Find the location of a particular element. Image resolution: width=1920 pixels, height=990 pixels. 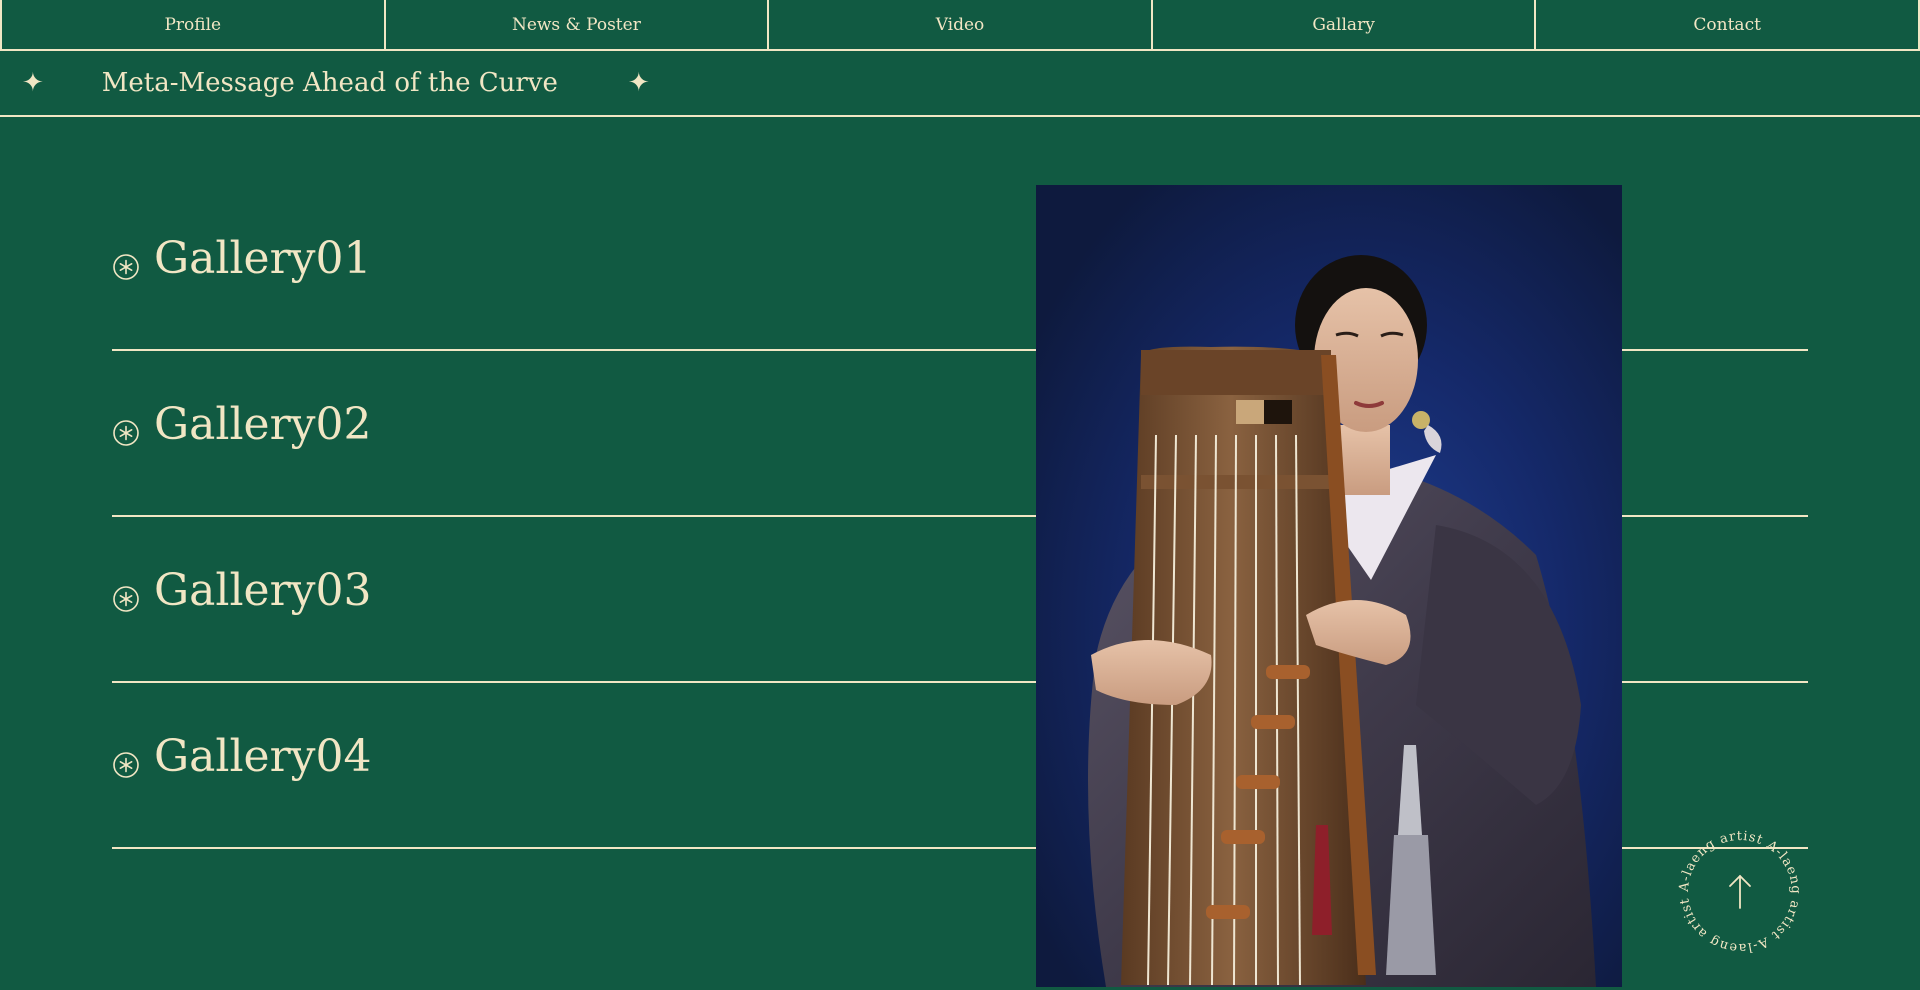

marquee-text: Meta-Message Ahead of the Curve is located at coordinates (329, 83).